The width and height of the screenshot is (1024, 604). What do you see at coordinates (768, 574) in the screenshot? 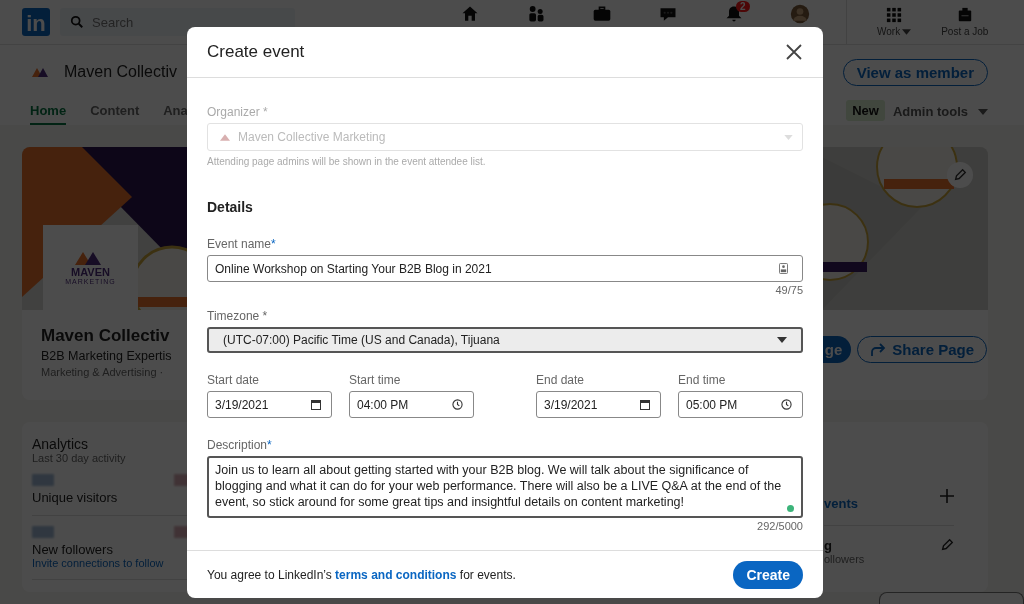
I see `create-button: Create` at bounding box center [768, 574].